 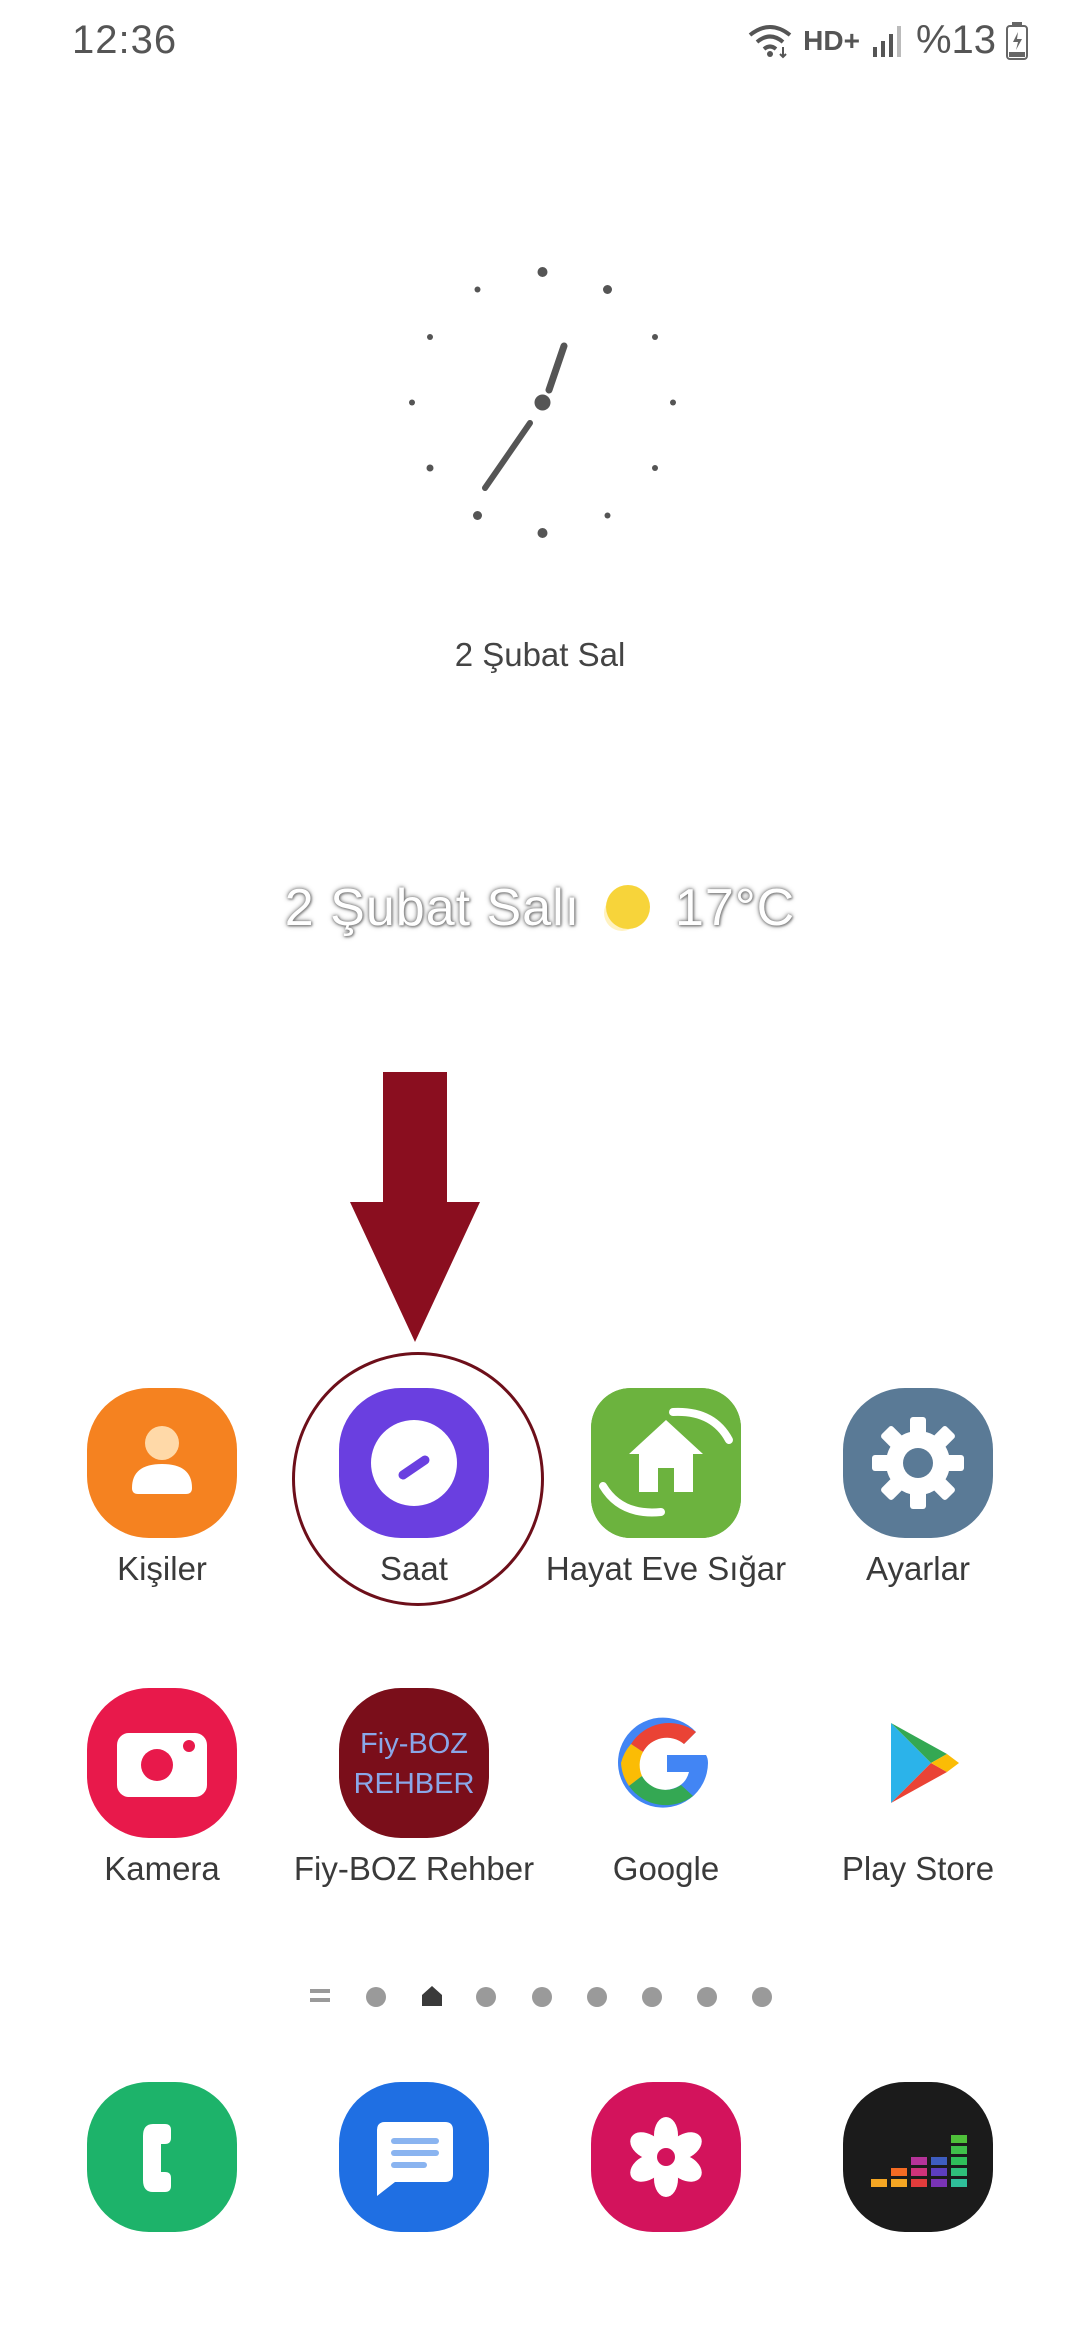 I want to click on app-fiy-boz-rehber: Fiy-BOZ REHBER Fiy-BOZ Rehber, so click(x=414, y=1788).